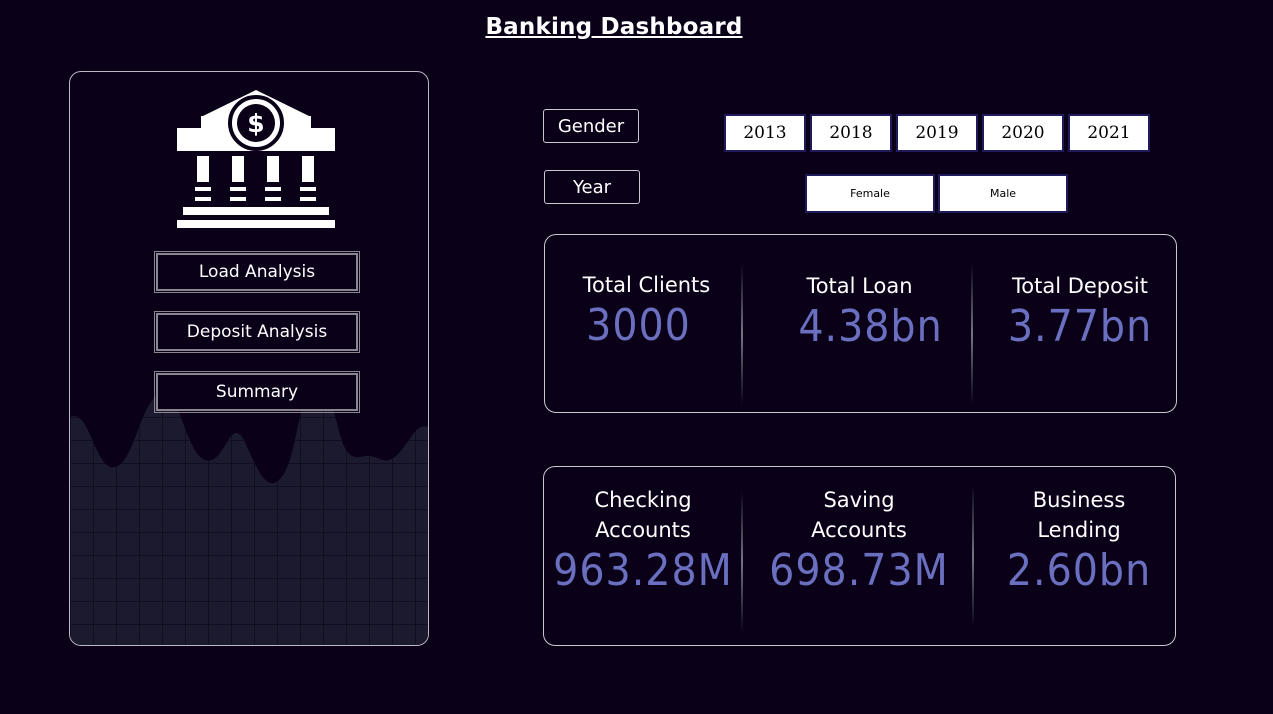 Image resolution: width=1273 pixels, height=714 pixels. Describe the element at coordinates (1080, 286) in the screenshot. I see `kpi-label: Total Deposit` at that location.